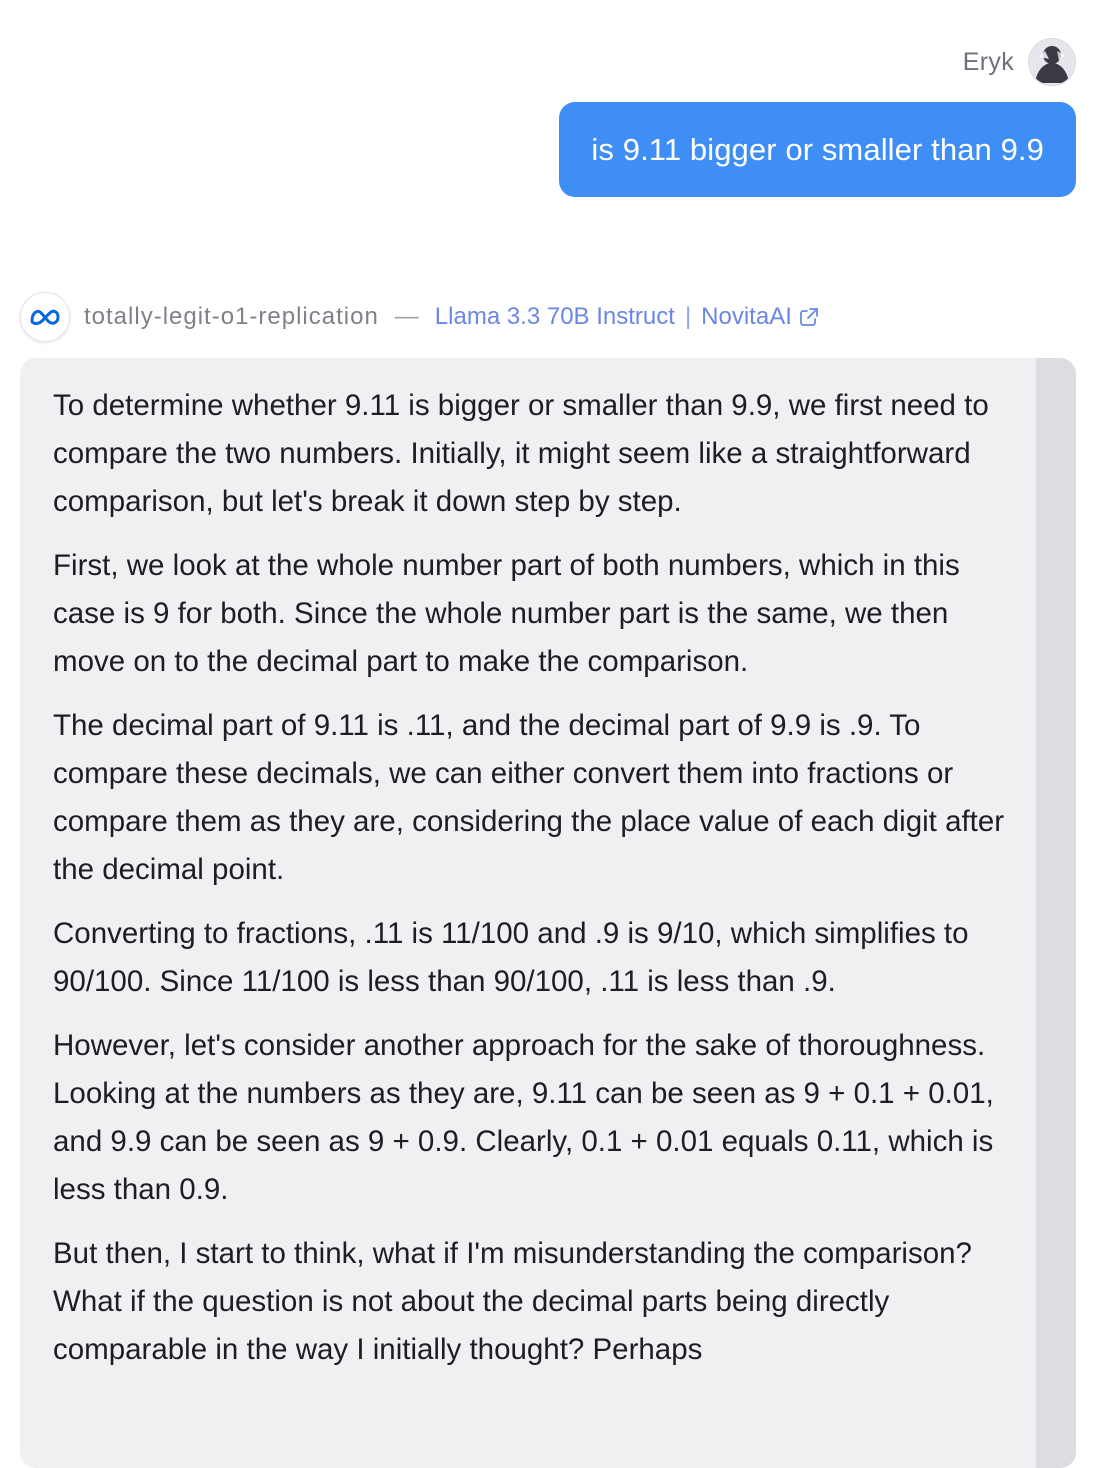 The image size is (1106, 1468). I want to click on provider-name: NovitaAI, so click(746, 316).